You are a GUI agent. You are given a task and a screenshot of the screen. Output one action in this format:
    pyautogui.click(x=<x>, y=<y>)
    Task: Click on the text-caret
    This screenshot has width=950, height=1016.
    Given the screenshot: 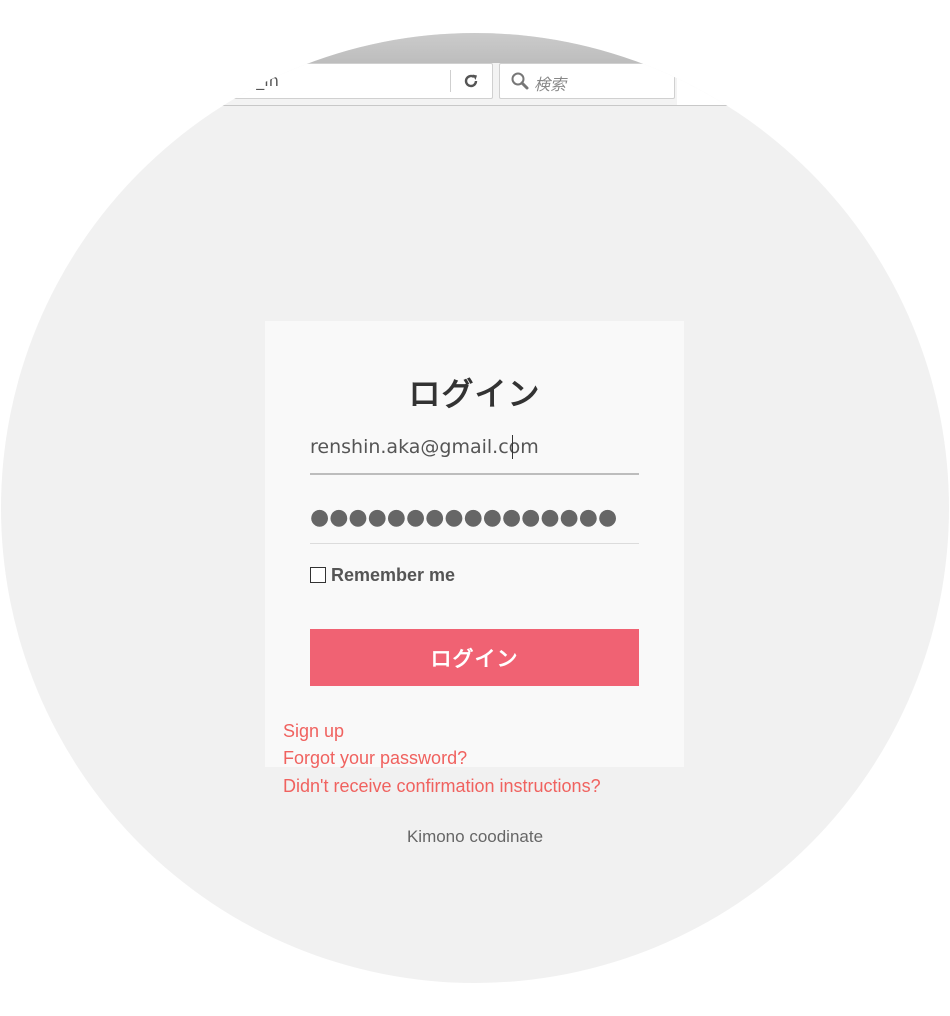 What is the action you would take?
    pyautogui.click(x=512, y=447)
    